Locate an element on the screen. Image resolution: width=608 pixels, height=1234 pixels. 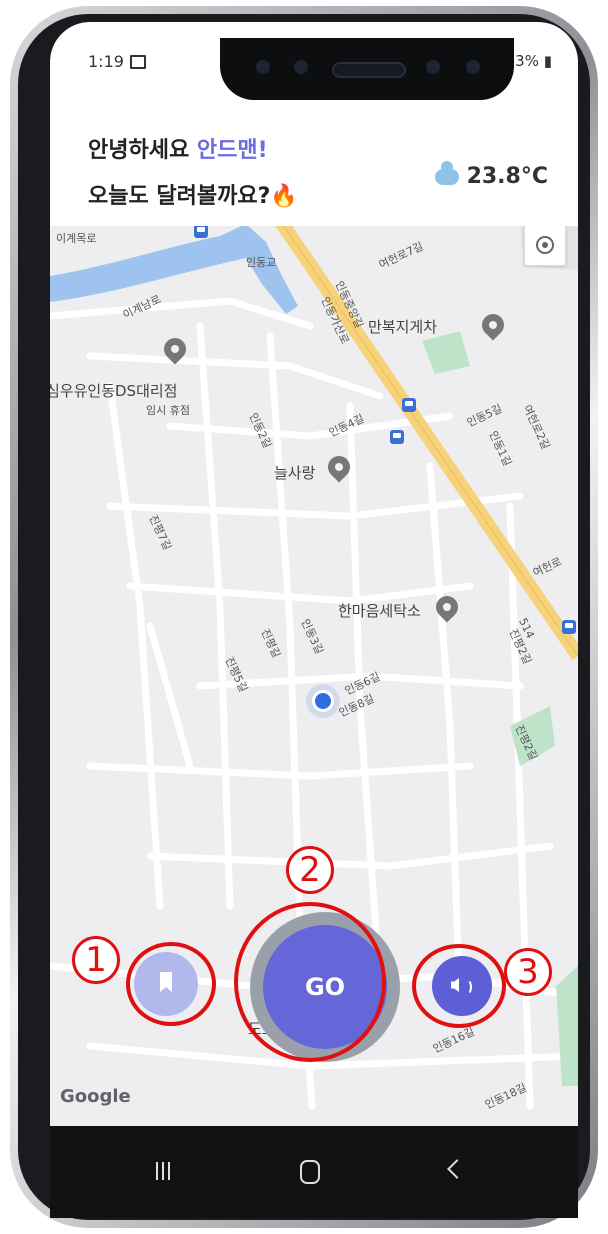
crosshair-icon is located at coordinates (545, 245).